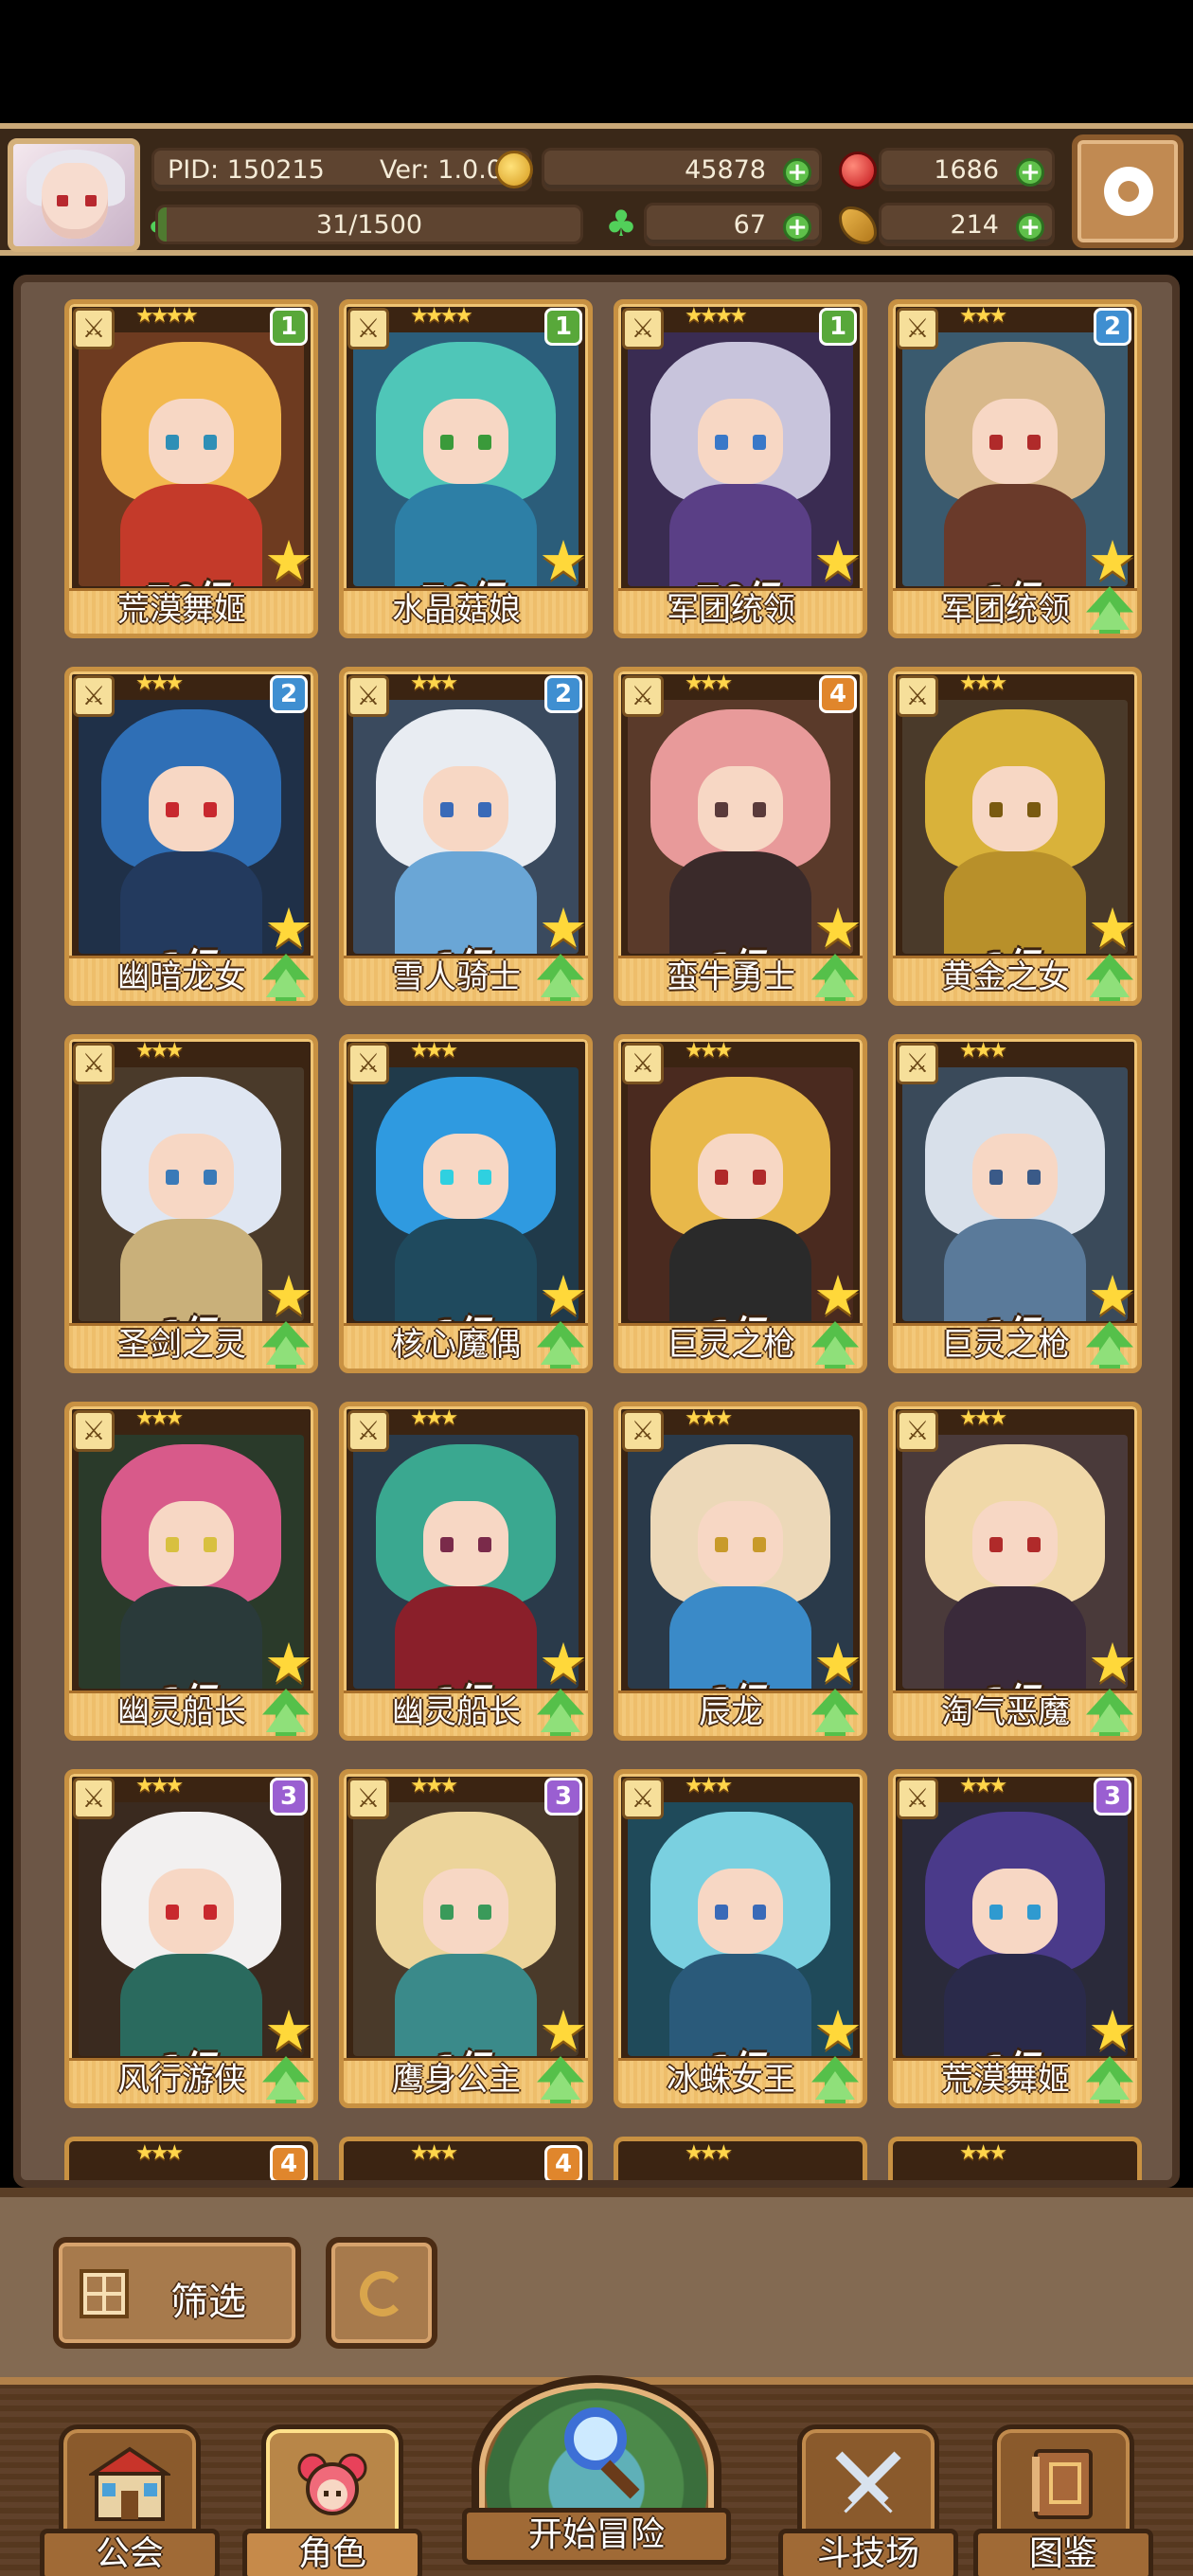 This screenshot has width=1193, height=2576. Describe the element at coordinates (740, 836) in the screenshot. I see `character-card: 1级 ⚔ ★★★ 蛮牛勇士4★` at that location.